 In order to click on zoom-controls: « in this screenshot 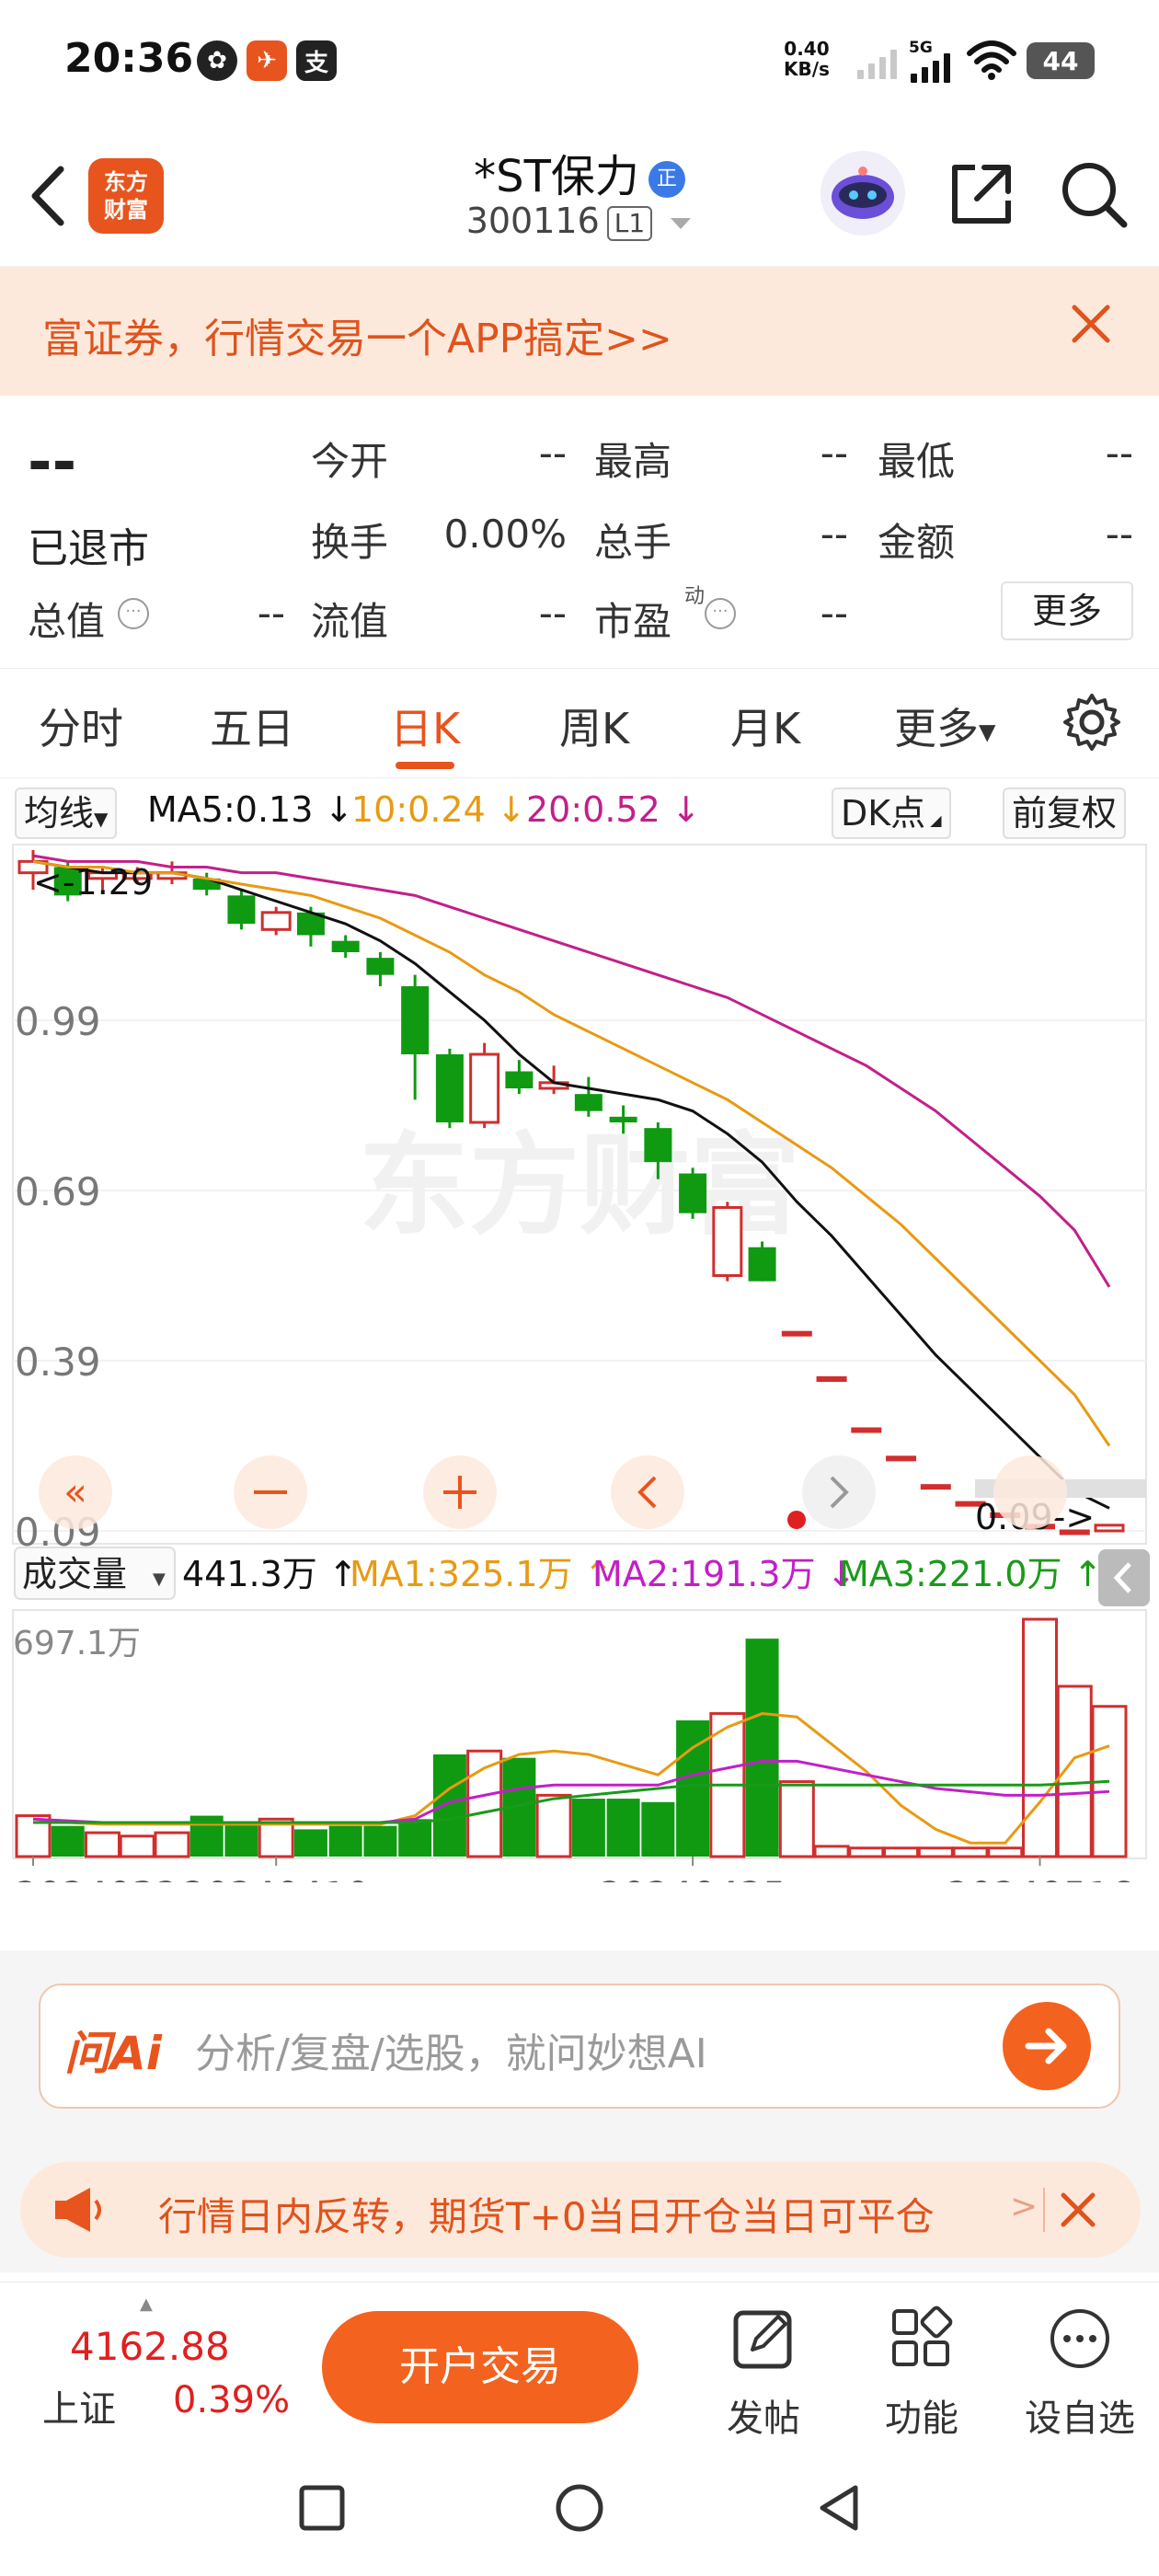, I will do `click(553, 1492)`.